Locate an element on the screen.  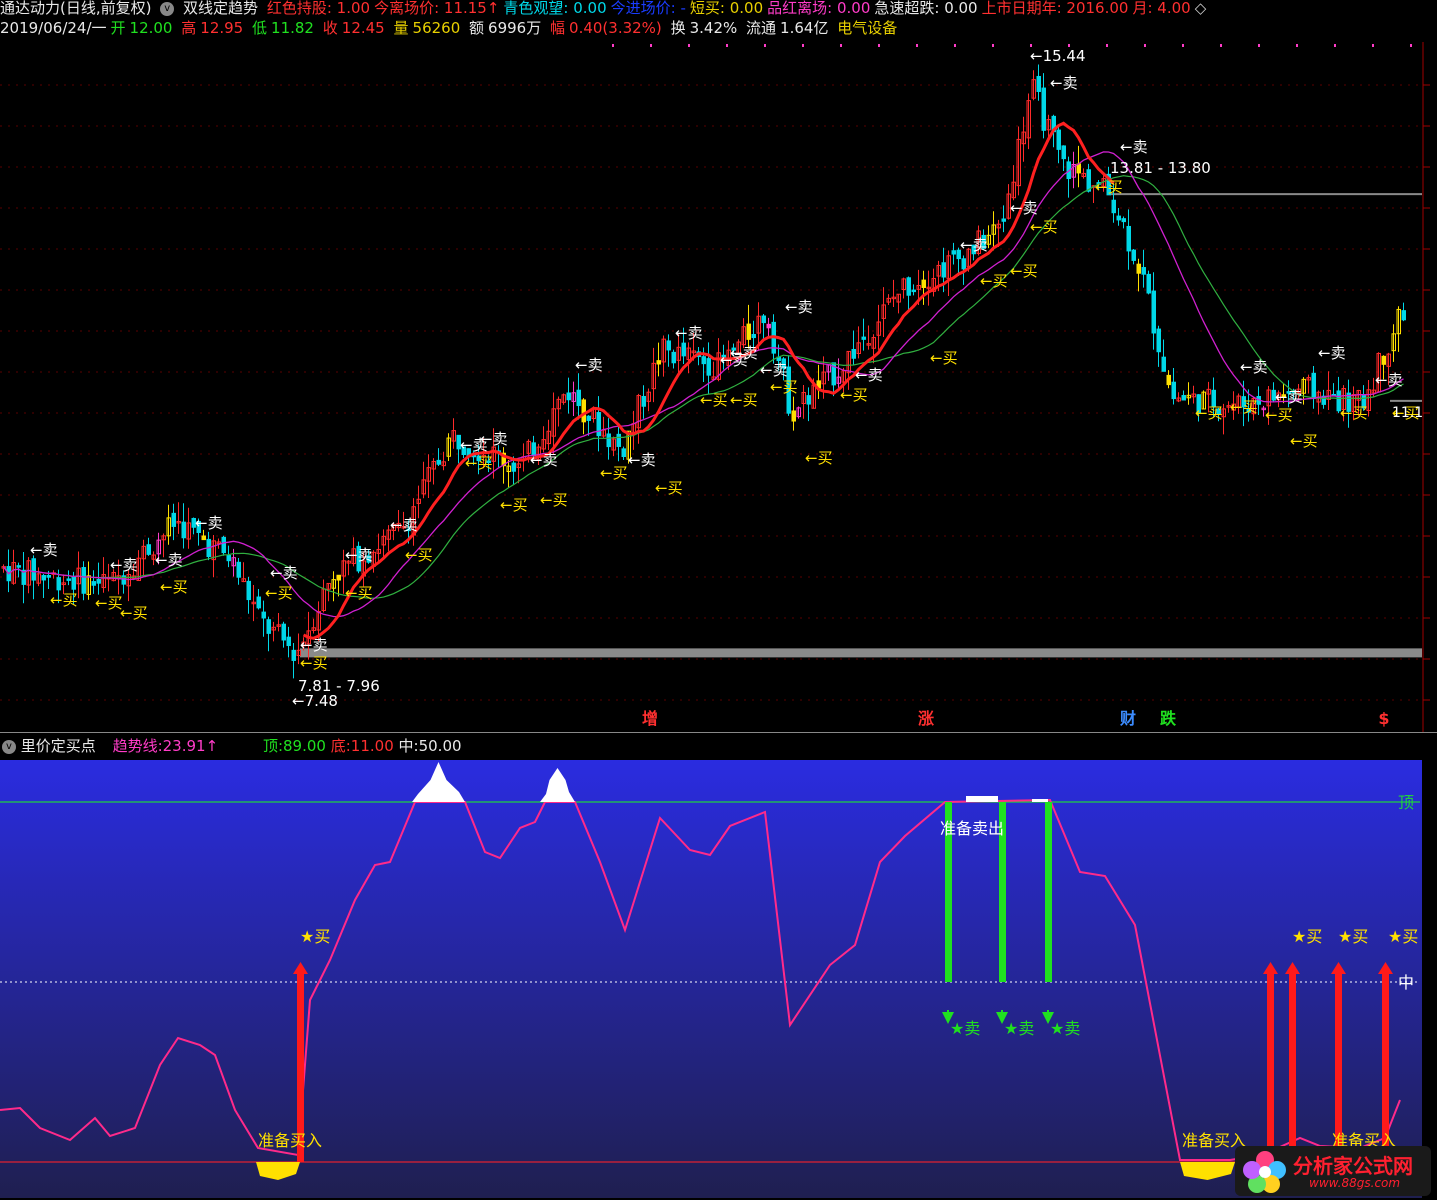
diamond-icon: ◇ is located at coordinates (1201, 8).